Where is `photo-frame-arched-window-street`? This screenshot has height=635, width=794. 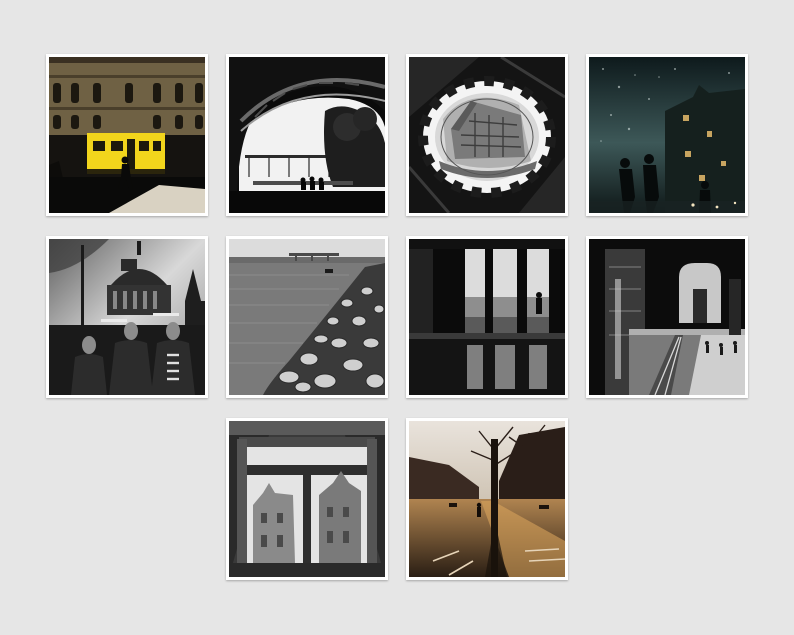
photo-frame-arched-window-street is located at coordinates (667, 317).